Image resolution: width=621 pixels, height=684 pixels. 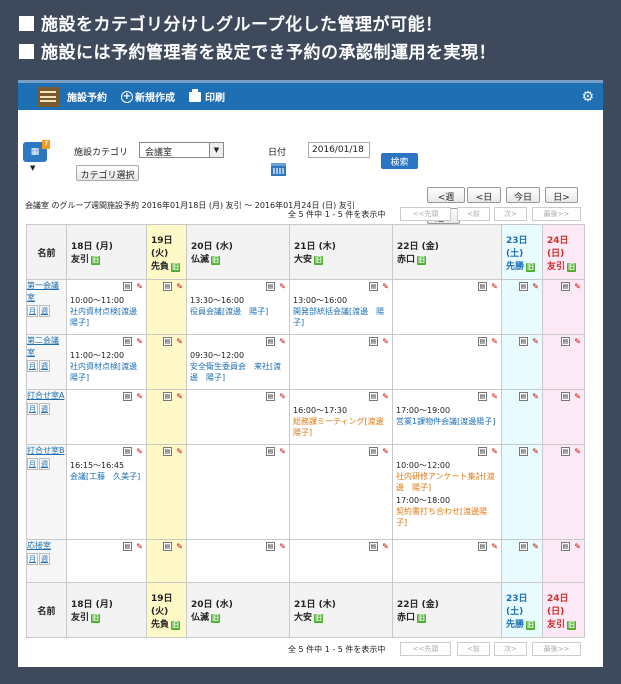 What do you see at coordinates (522, 252) in the screenshot?
I see `day-header: 23日 (土) 先勝旧` at bounding box center [522, 252].